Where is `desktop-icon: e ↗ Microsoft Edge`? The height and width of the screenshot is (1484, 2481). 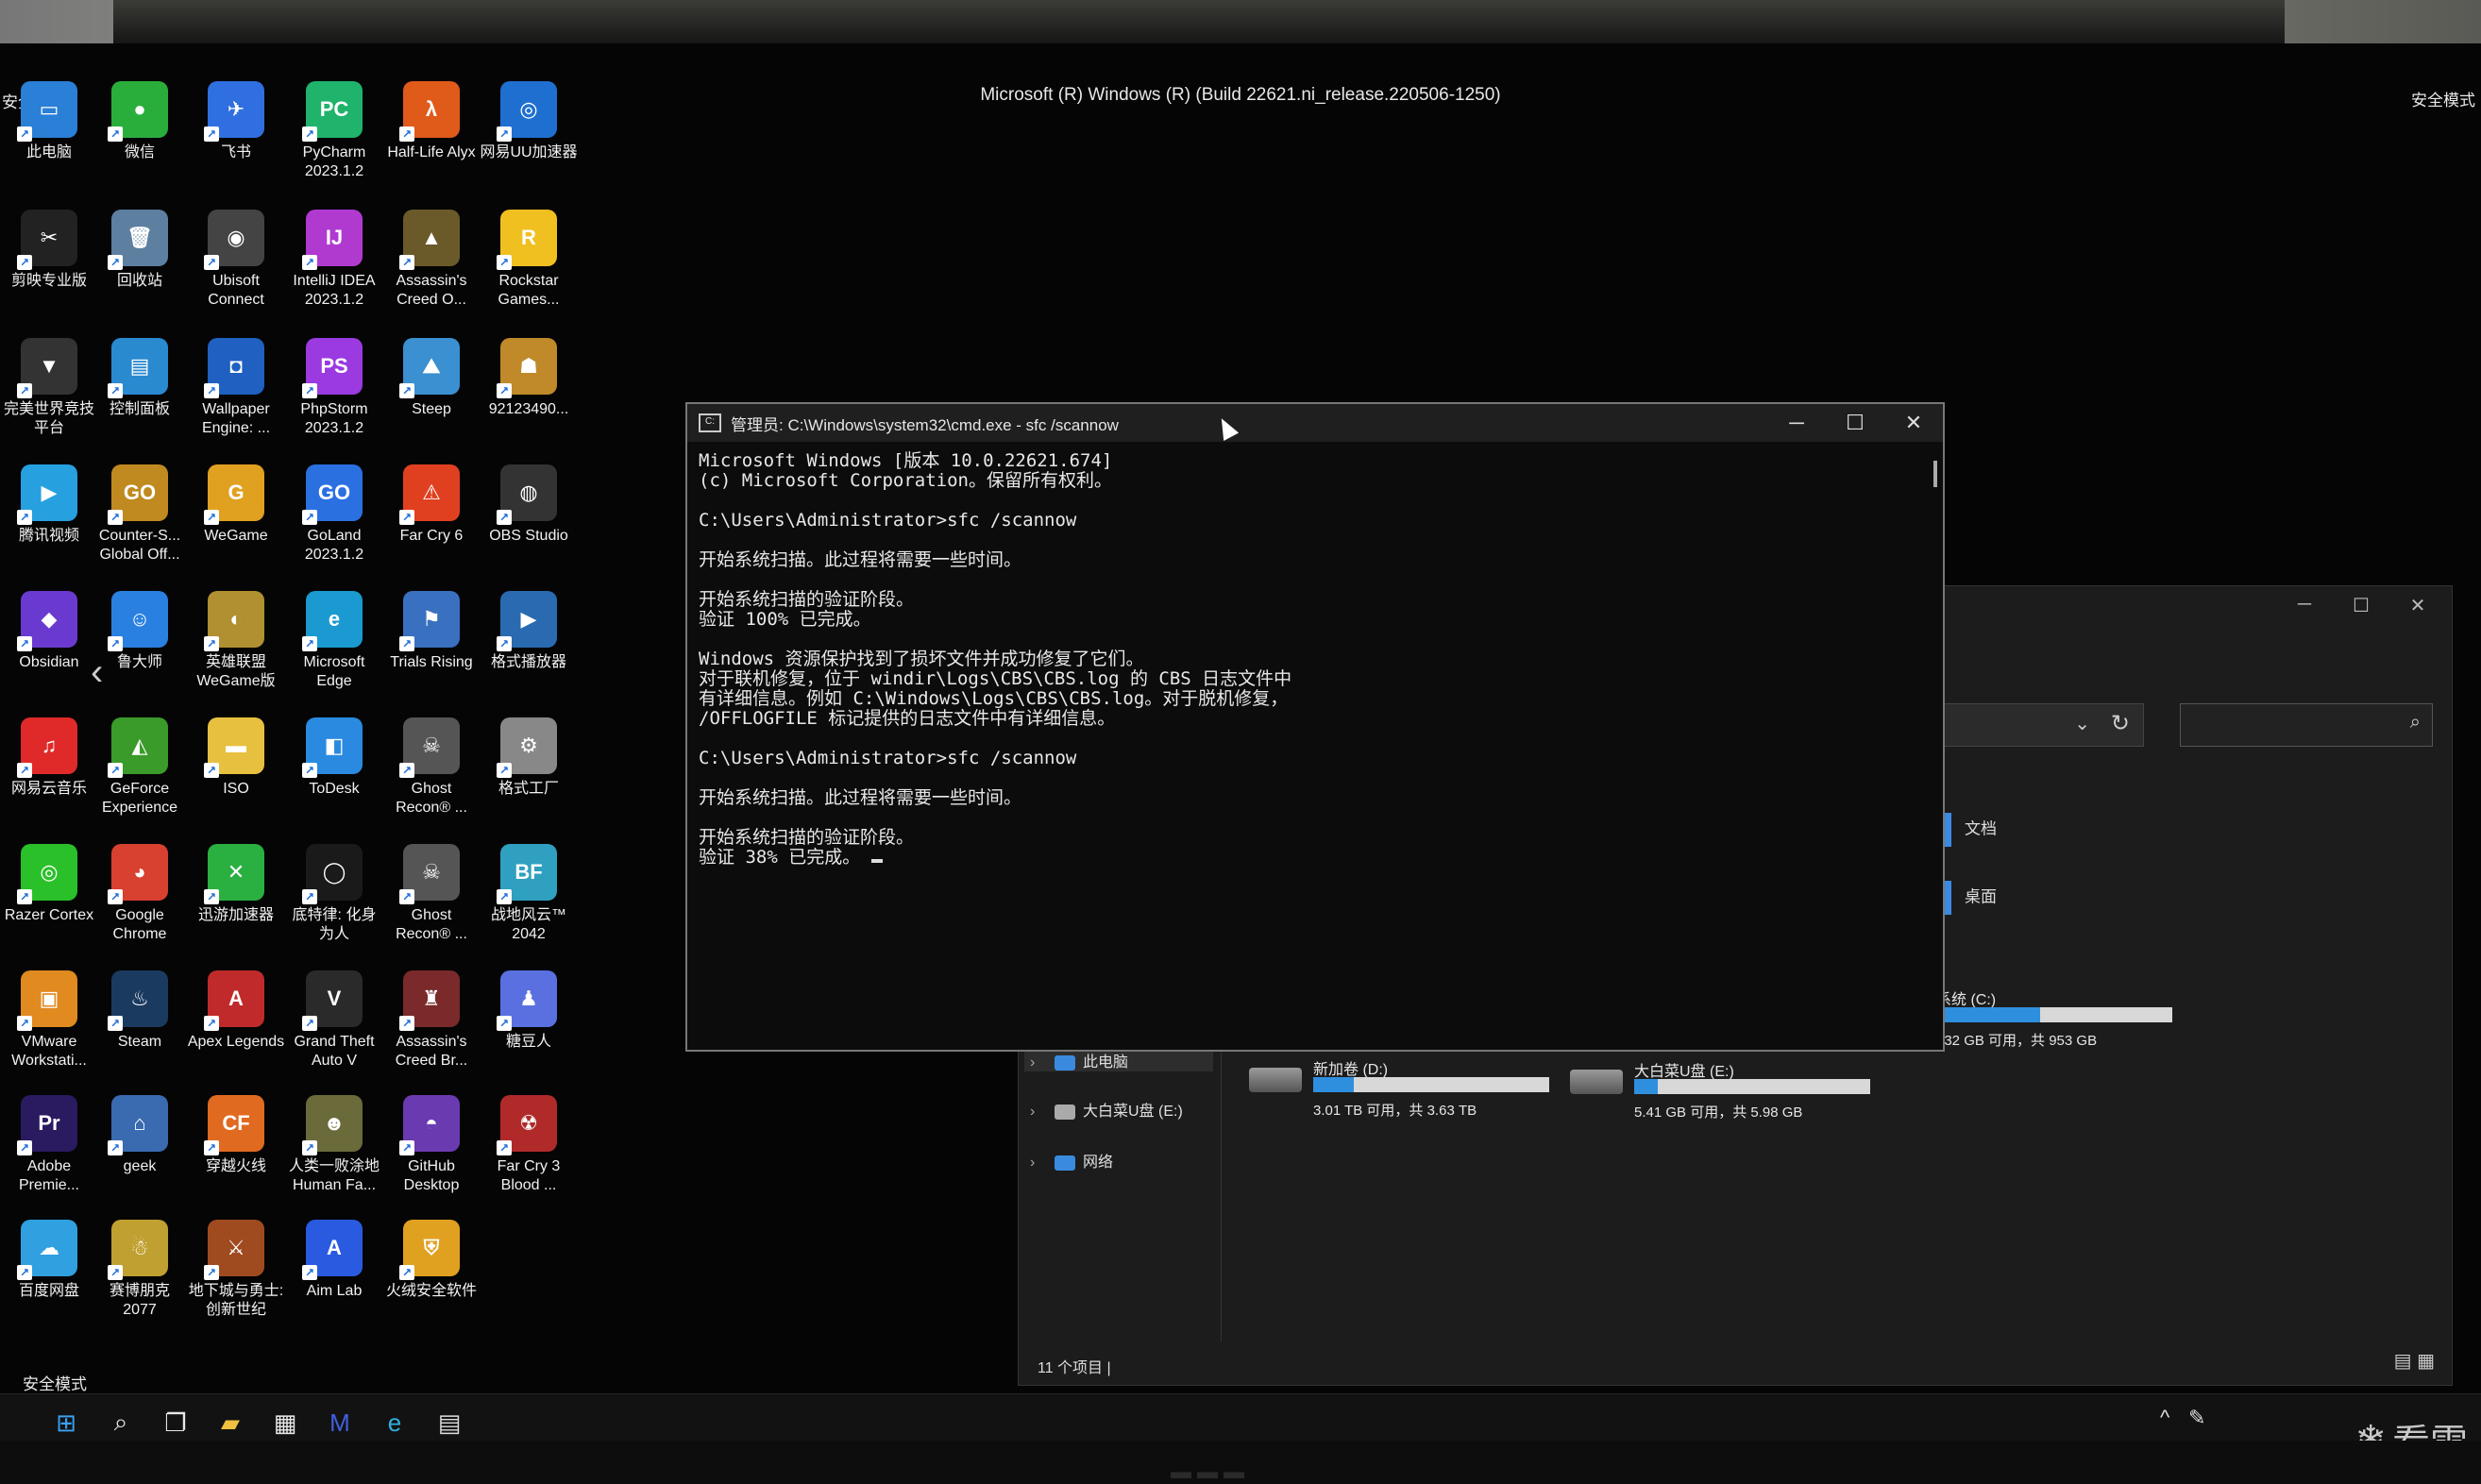
desktop-icon: e ↗ Microsoft Edge is located at coordinates (334, 641).